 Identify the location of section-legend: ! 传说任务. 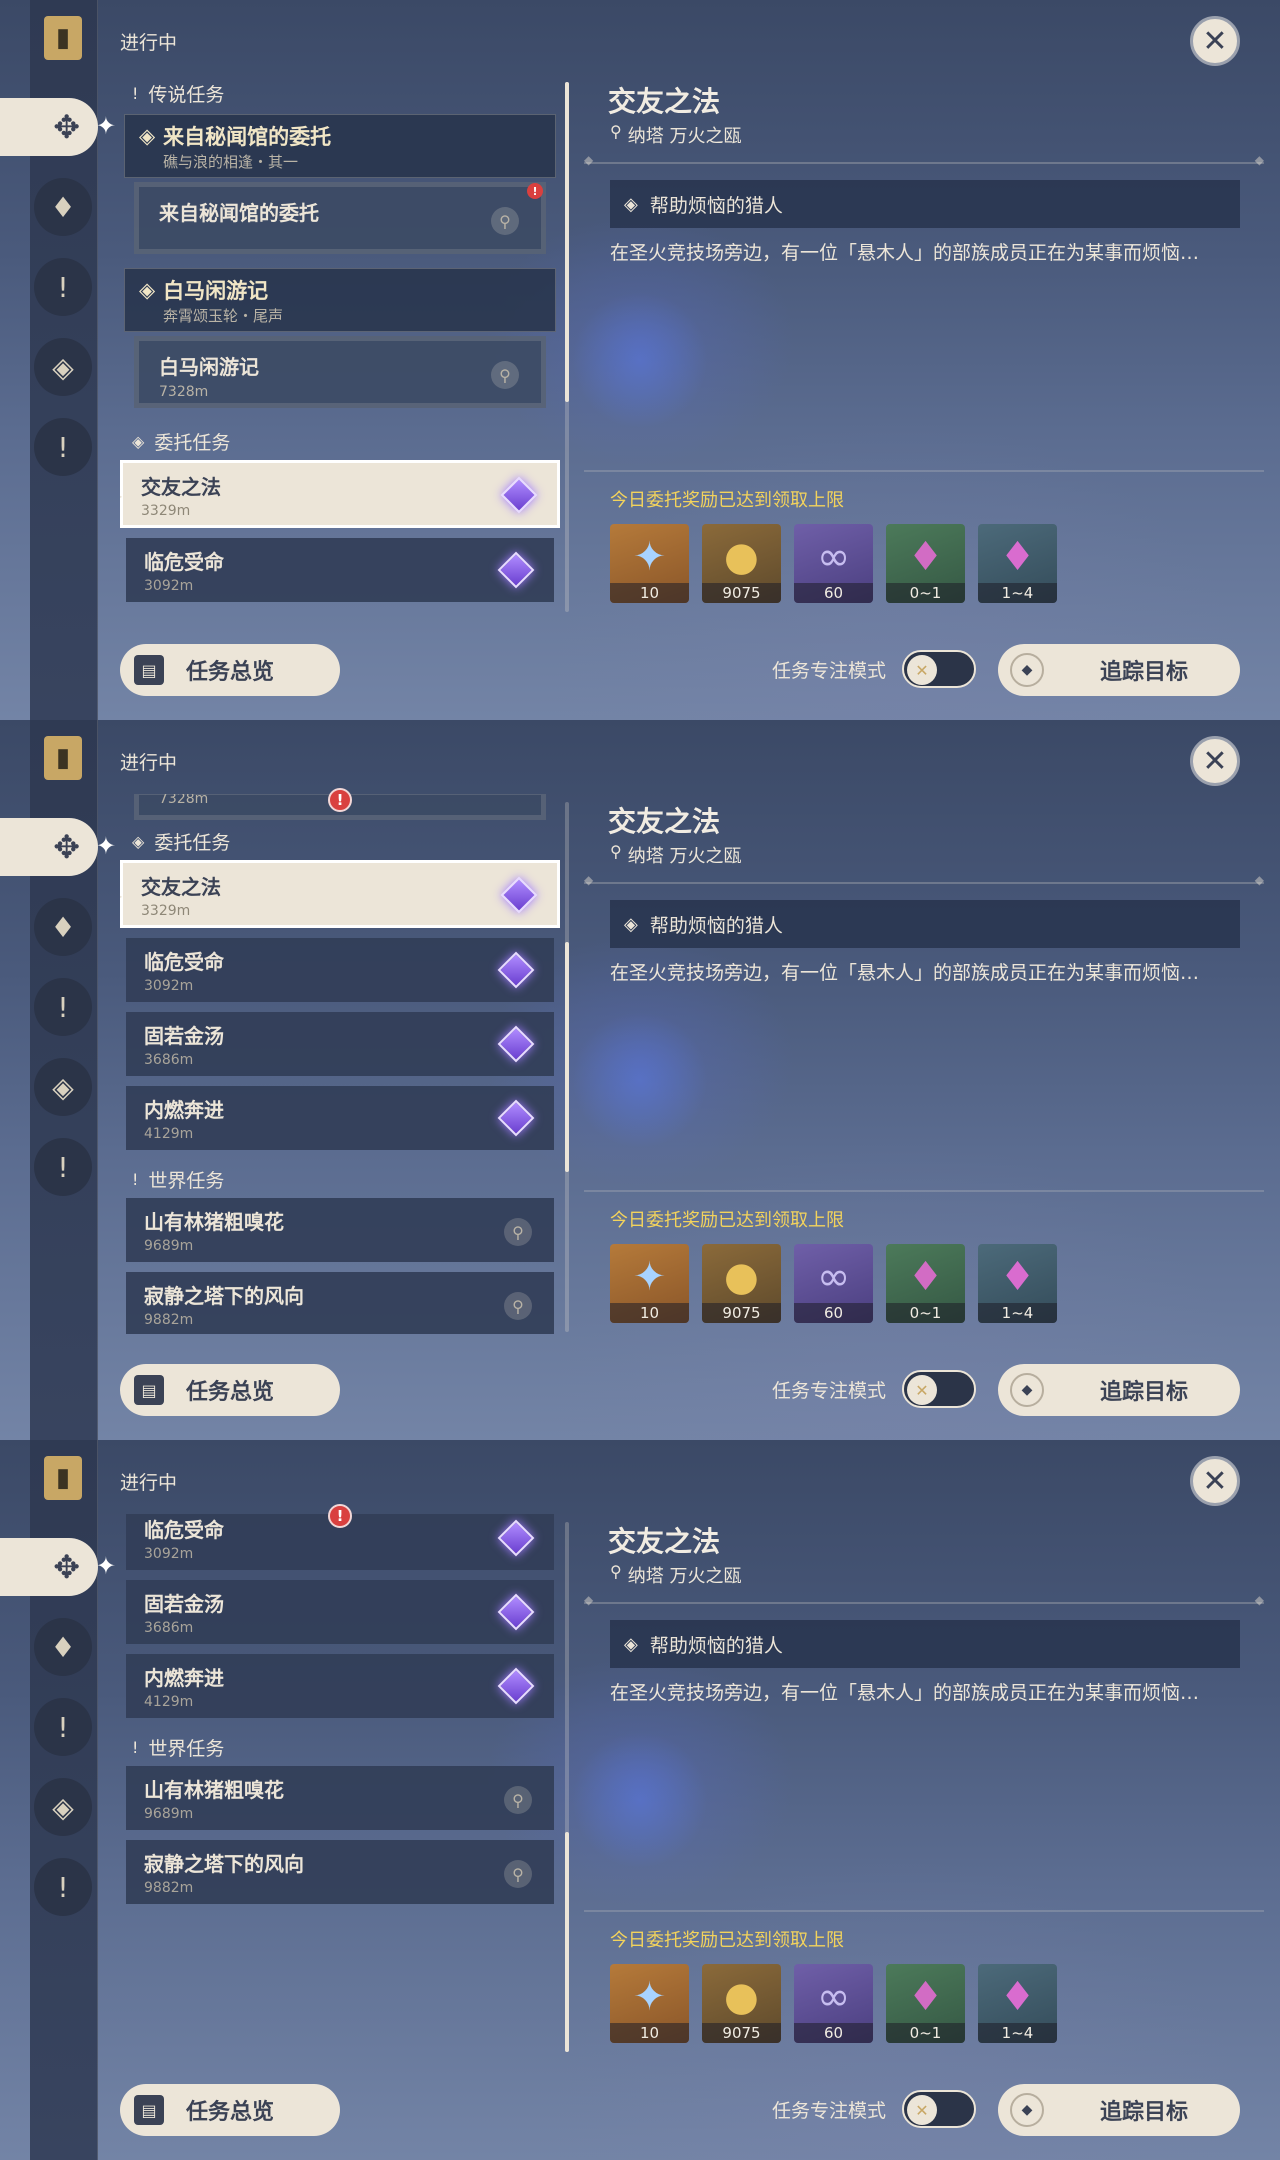
(178, 94).